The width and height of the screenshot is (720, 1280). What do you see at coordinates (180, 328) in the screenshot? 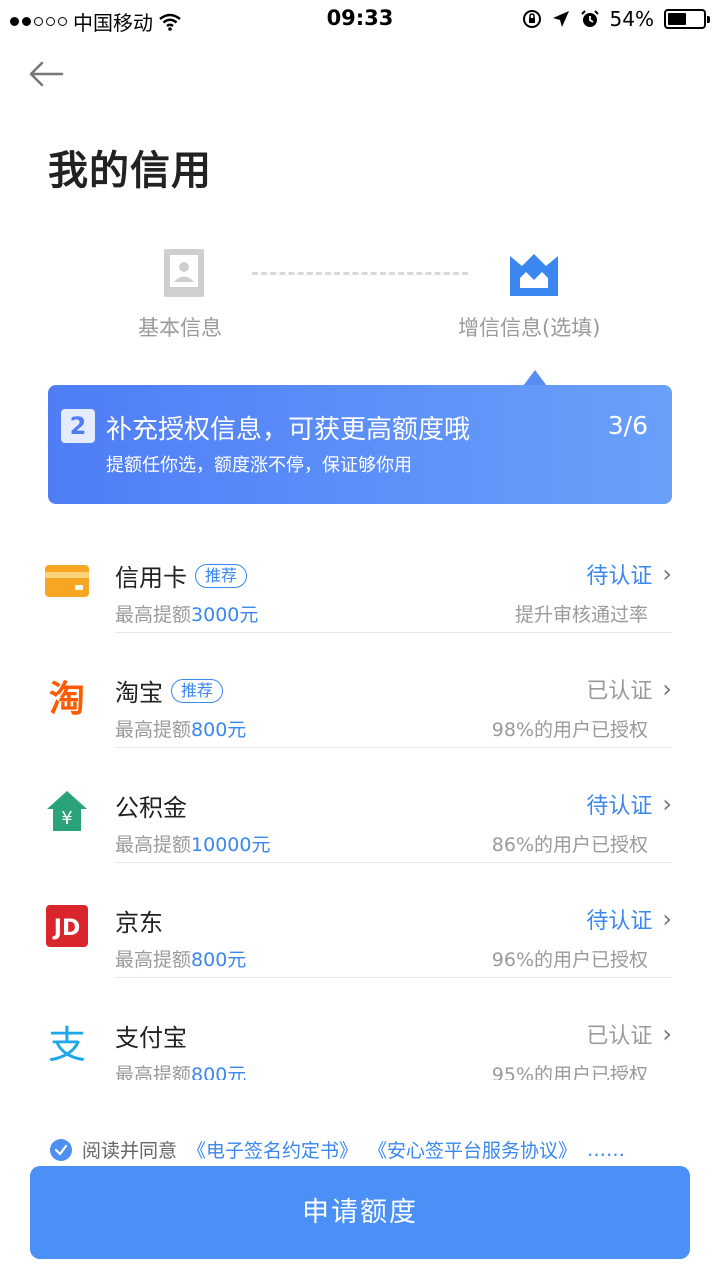
I see `step-label-basic: 基本信息` at bounding box center [180, 328].